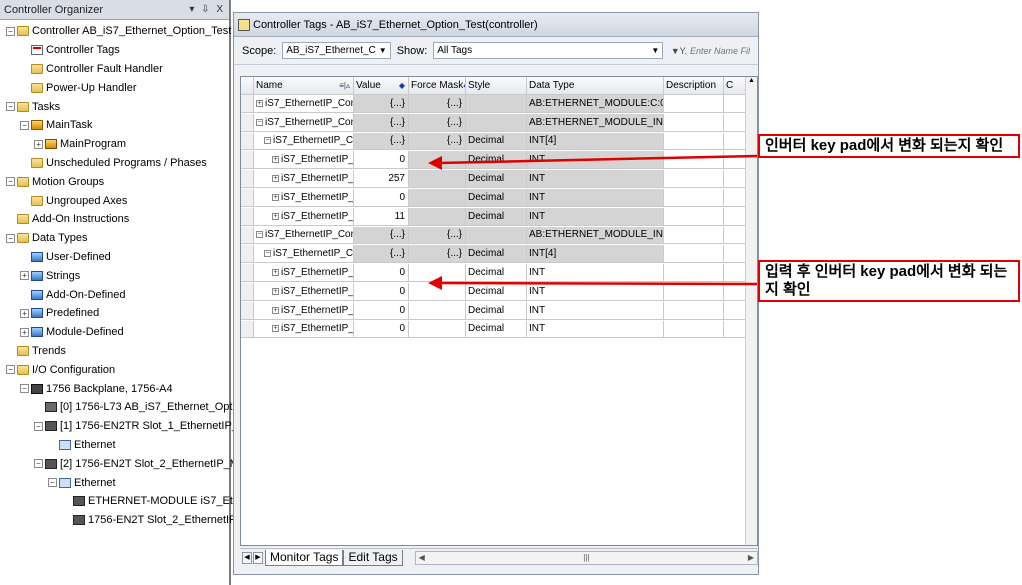 The image size is (1022, 585). What do you see at coordinates (435, 283) in the screenshot?
I see `annotation-arrow-2-head` at bounding box center [435, 283].